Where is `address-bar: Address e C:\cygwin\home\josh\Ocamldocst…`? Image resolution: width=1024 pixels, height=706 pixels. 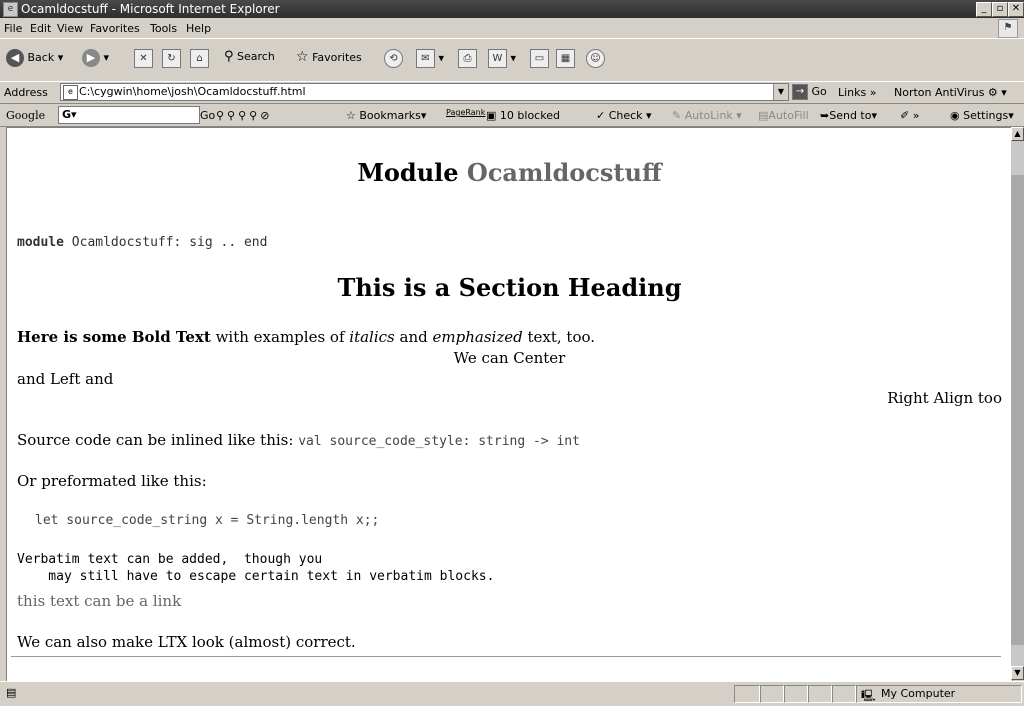 address-bar: Address e C:\cygwin\home\josh\Ocamldocst… is located at coordinates (512, 92).